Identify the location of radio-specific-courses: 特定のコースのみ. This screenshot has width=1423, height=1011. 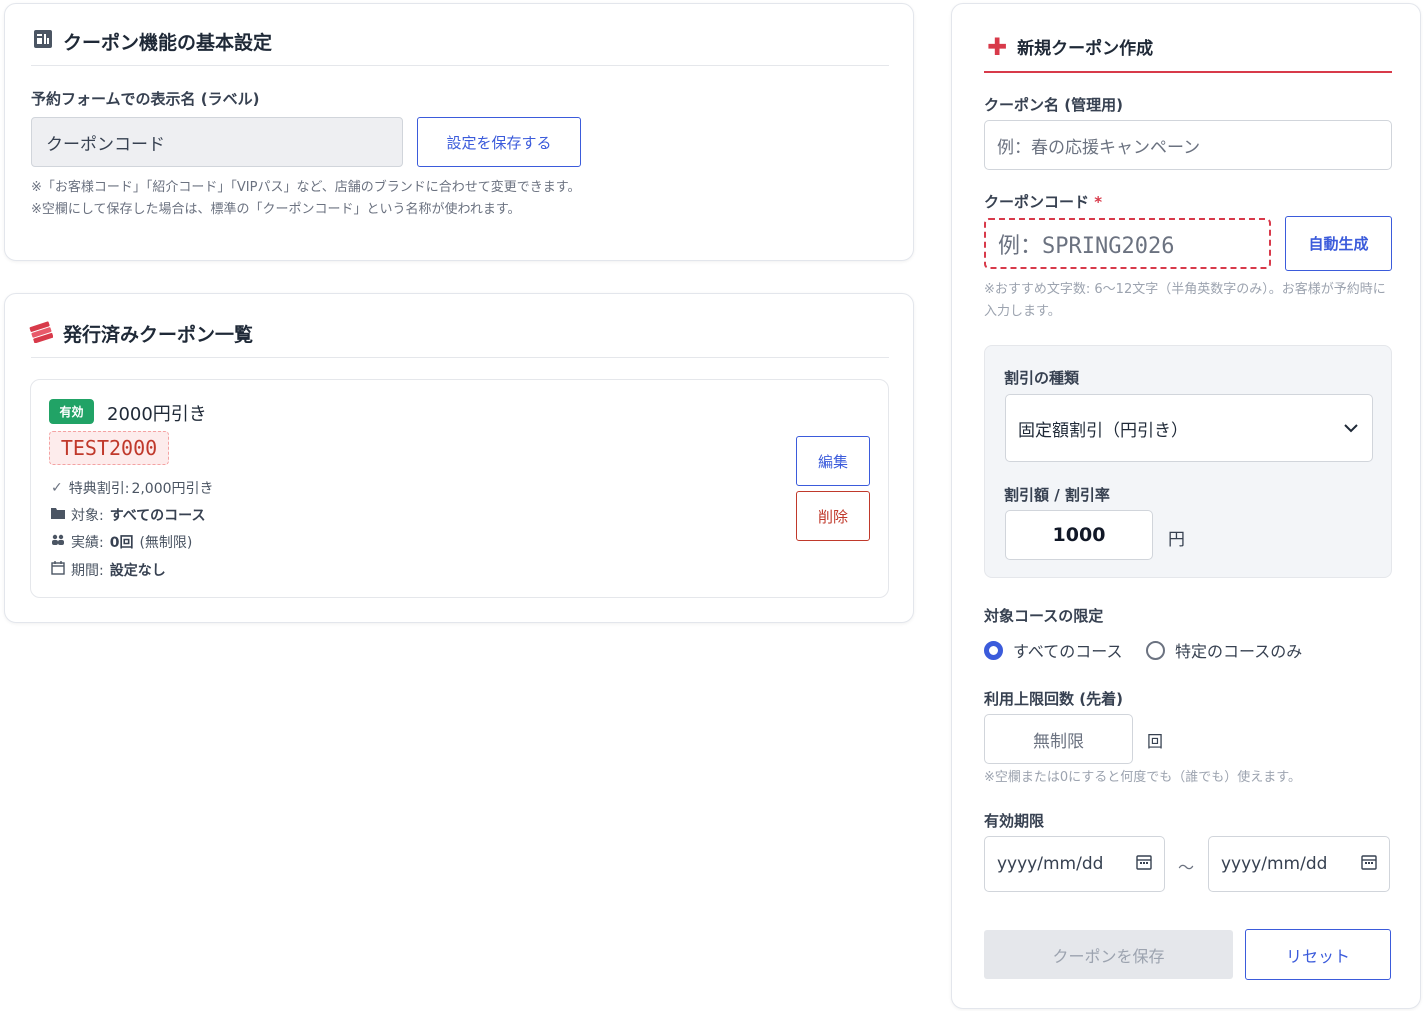
(1224, 650).